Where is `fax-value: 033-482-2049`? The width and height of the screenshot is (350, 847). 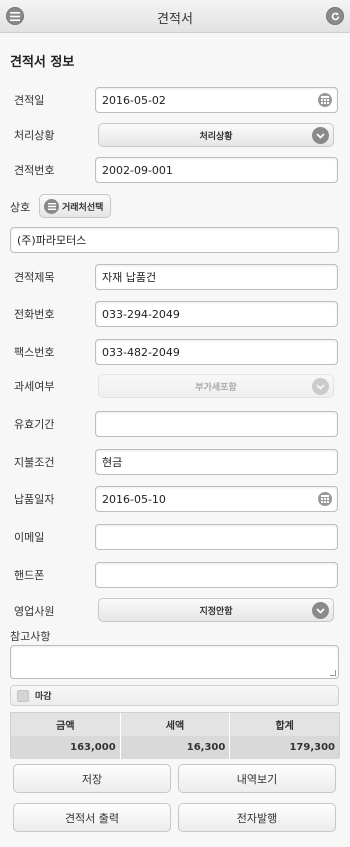
fax-value: 033-482-2049 is located at coordinates (141, 352).